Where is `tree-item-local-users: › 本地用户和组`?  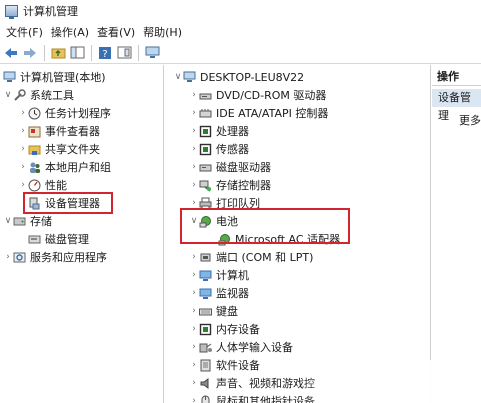
tree-item-local-users: › 本地用户和组 is located at coordinates (64, 167).